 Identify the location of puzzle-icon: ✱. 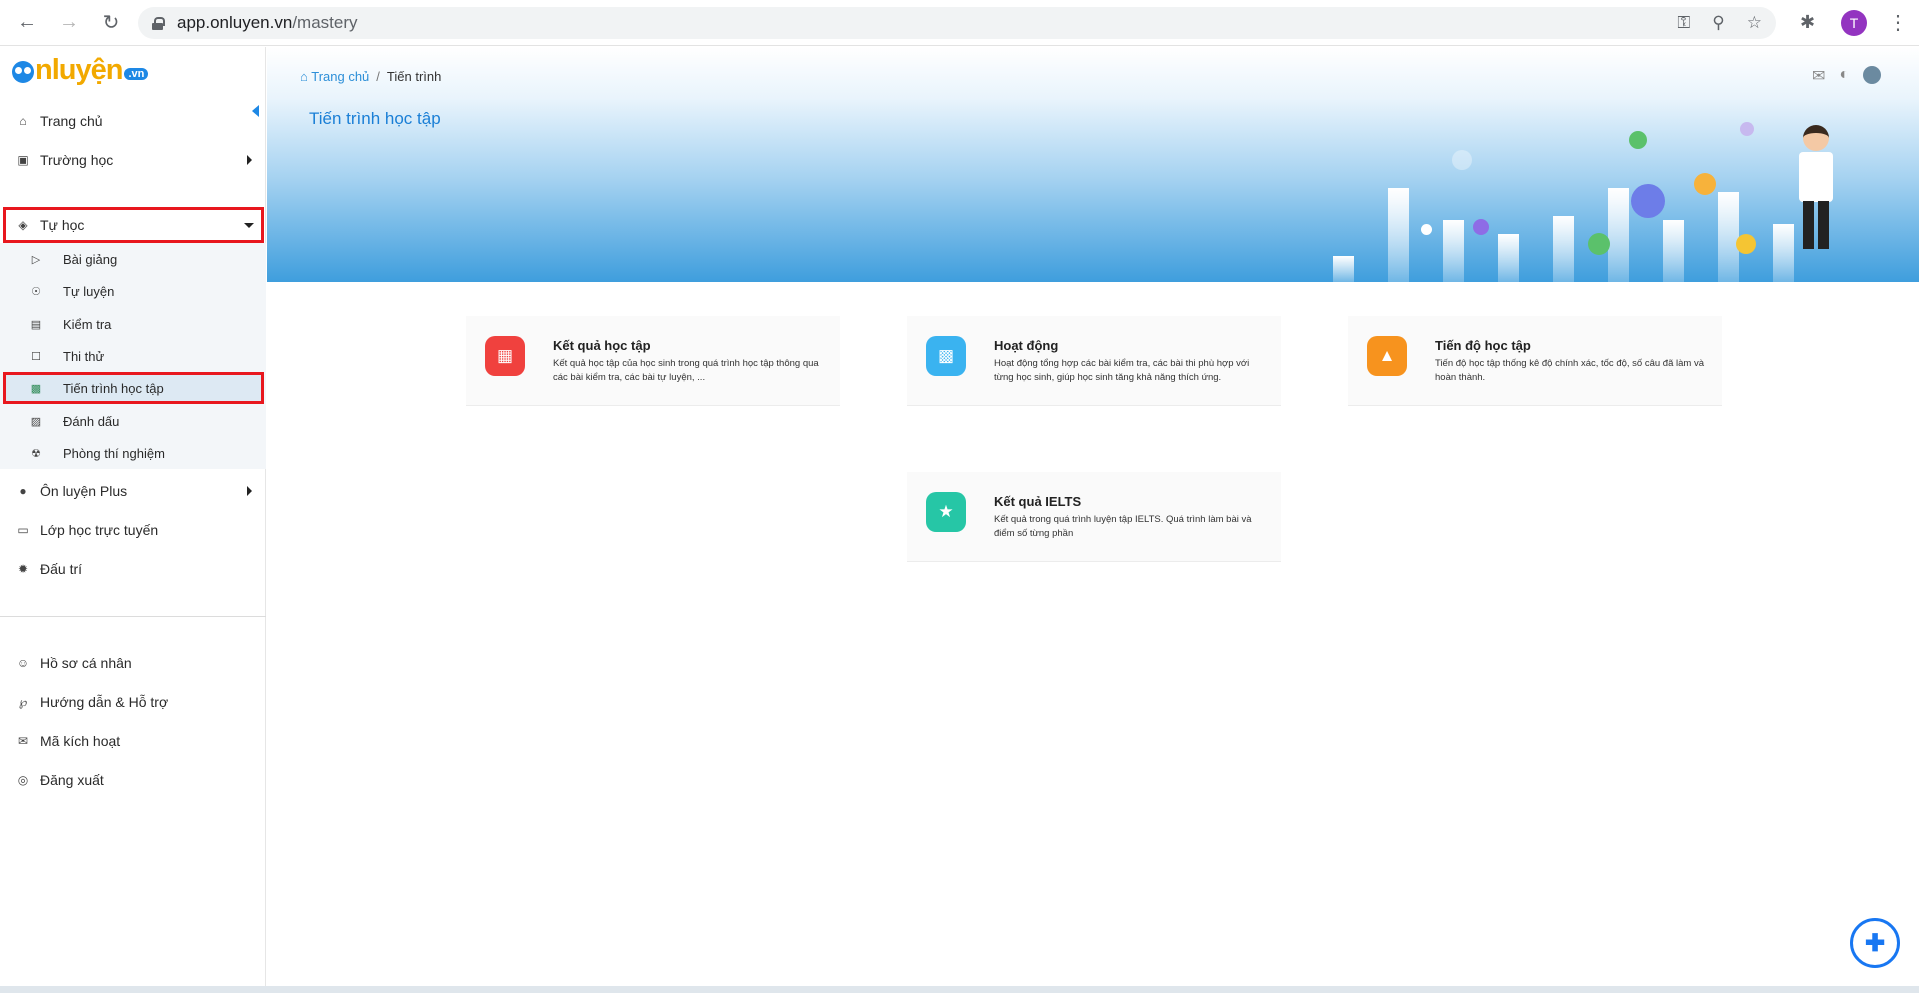
(1807, 22).